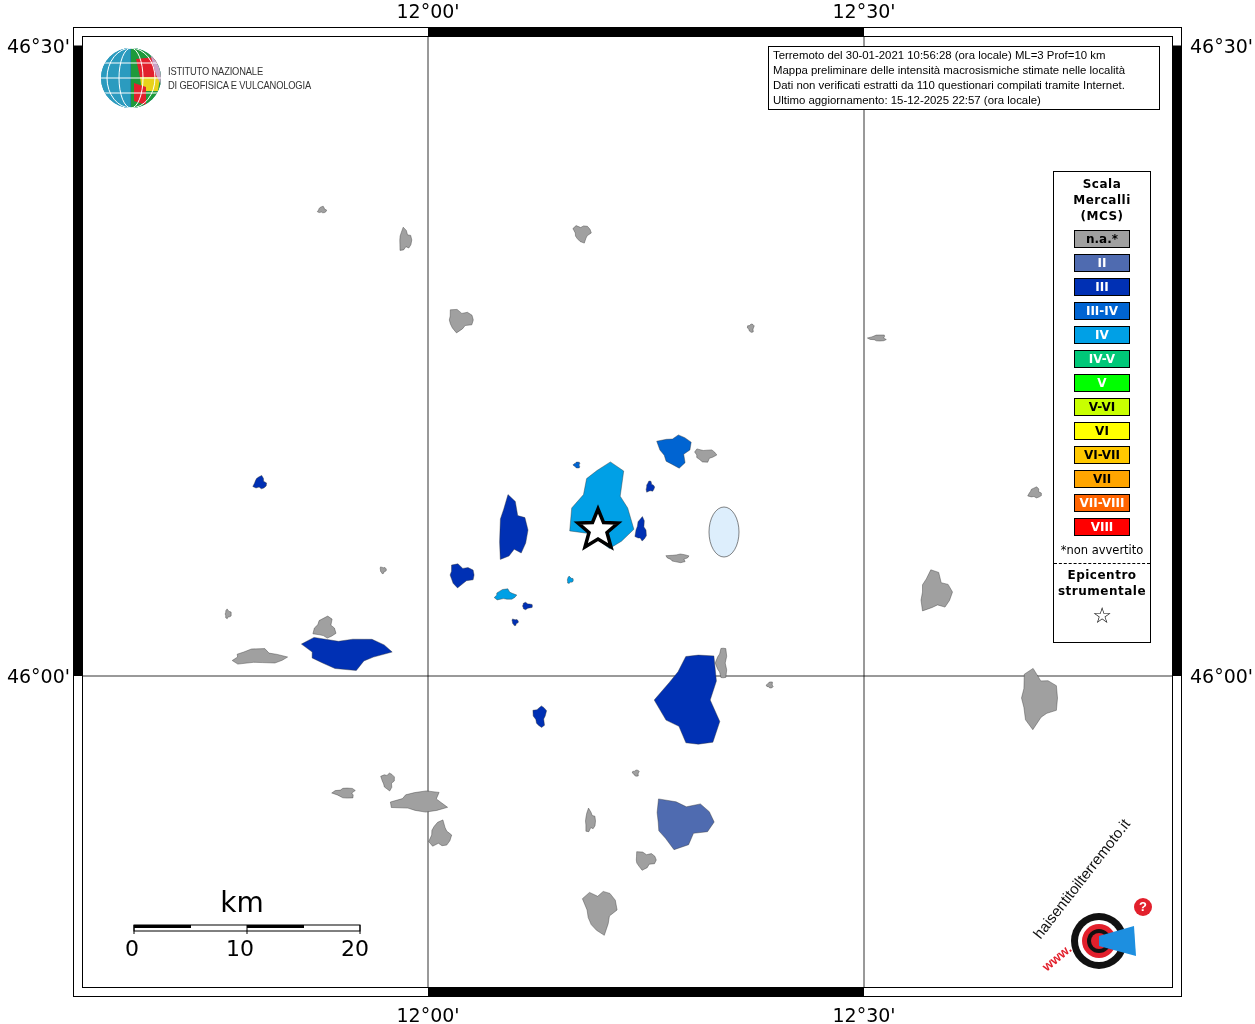  Describe the element at coordinates (1102, 407) in the screenshot. I see `intensity-swatch: V-VI` at that location.